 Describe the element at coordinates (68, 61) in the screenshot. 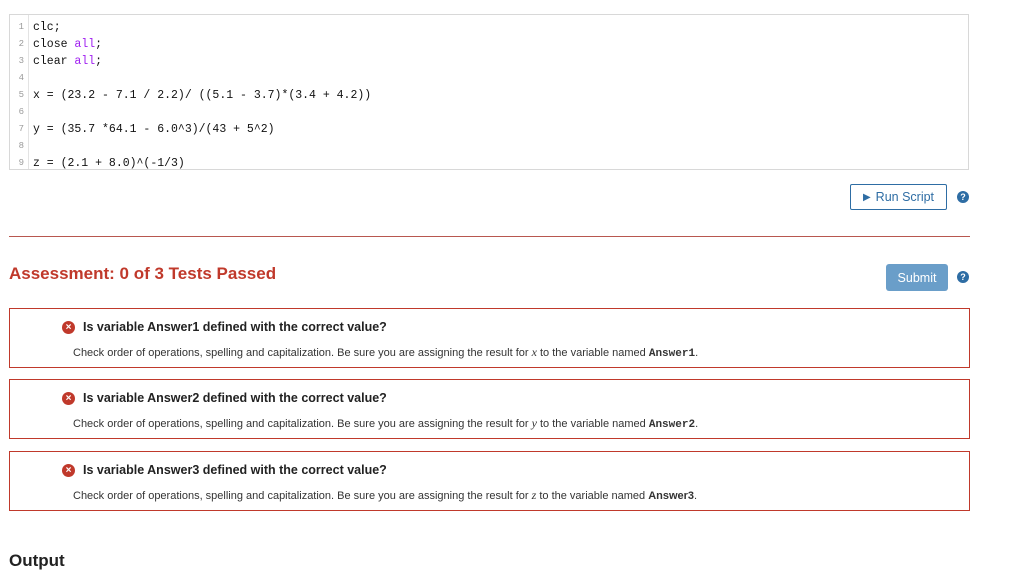

I see `code-text: clear all;` at that location.